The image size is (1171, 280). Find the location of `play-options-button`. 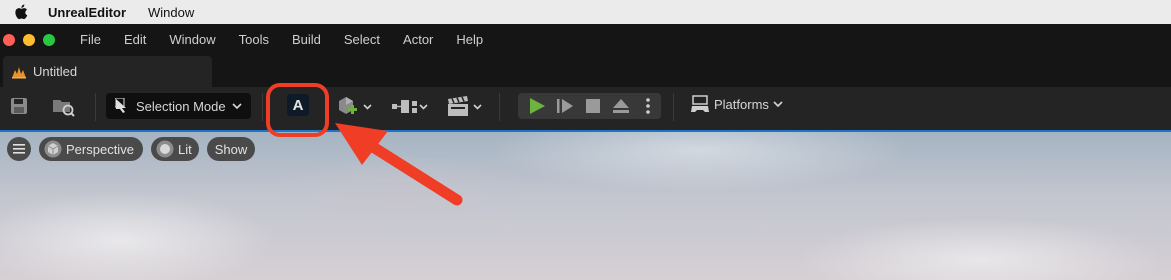

play-options-button is located at coordinates (648, 106).